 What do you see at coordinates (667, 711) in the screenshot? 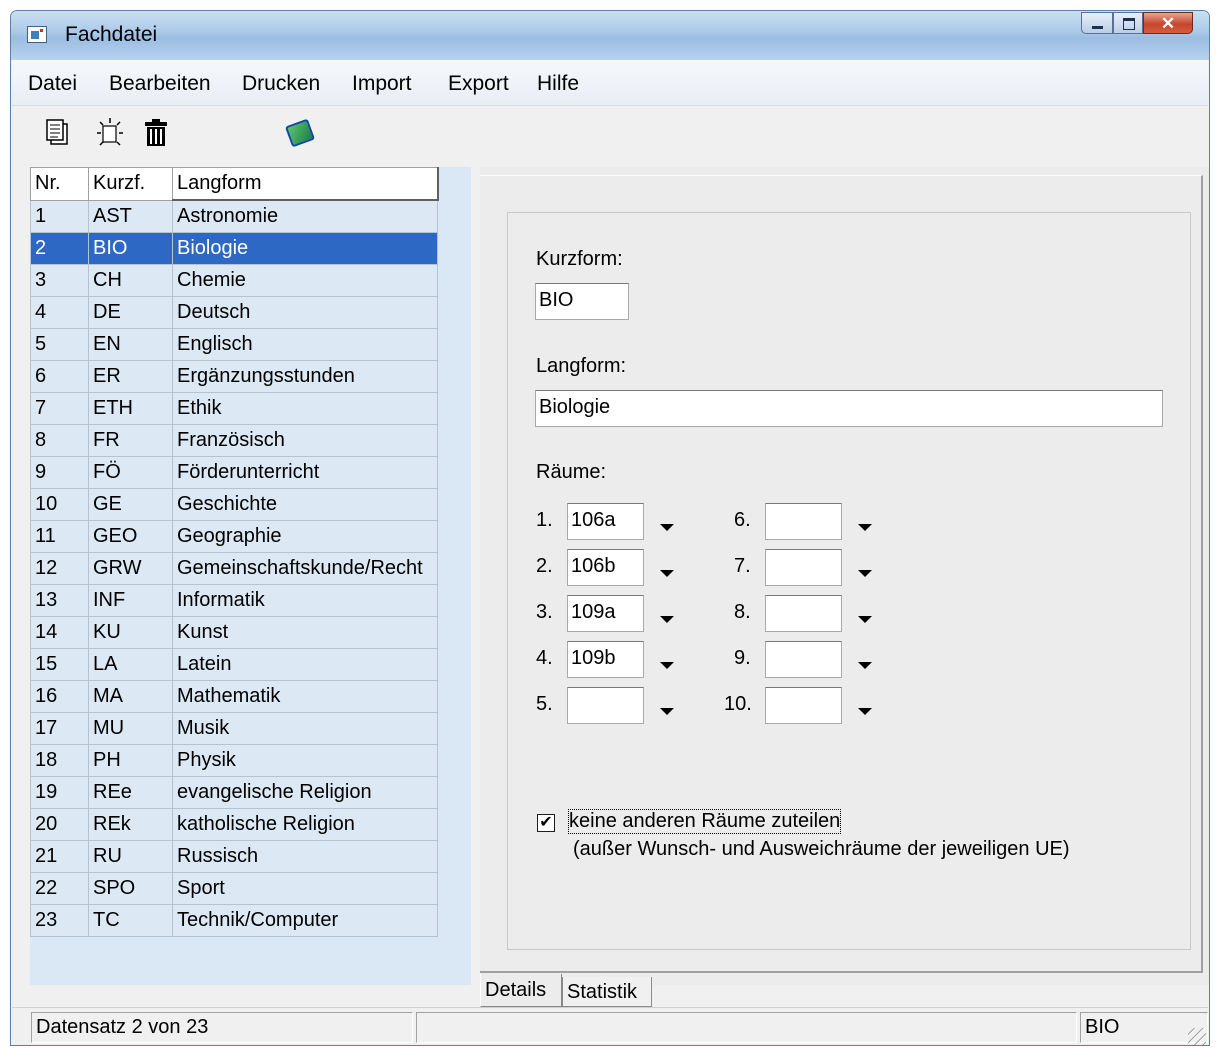
I see `room-5-dropdown-icon` at bounding box center [667, 711].